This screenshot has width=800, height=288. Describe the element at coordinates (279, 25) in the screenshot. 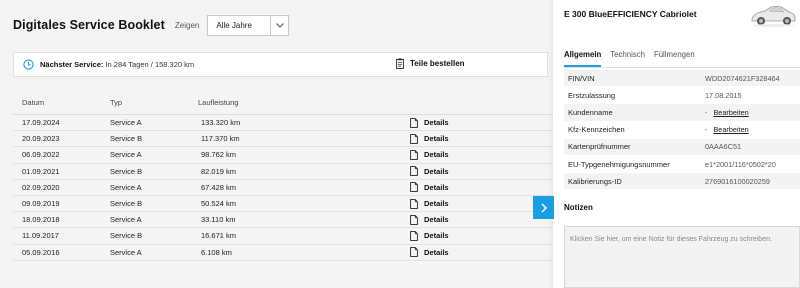

I see `chevron-down-icon` at that location.